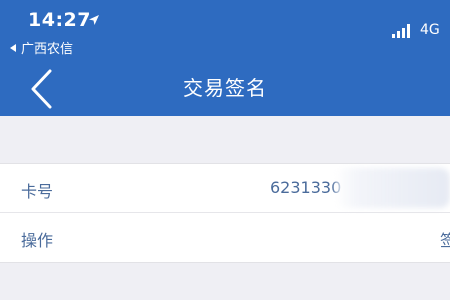 The height and width of the screenshot is (300, 450). I want to click on back-to-app-link: 广西农信, so click(41, 47).